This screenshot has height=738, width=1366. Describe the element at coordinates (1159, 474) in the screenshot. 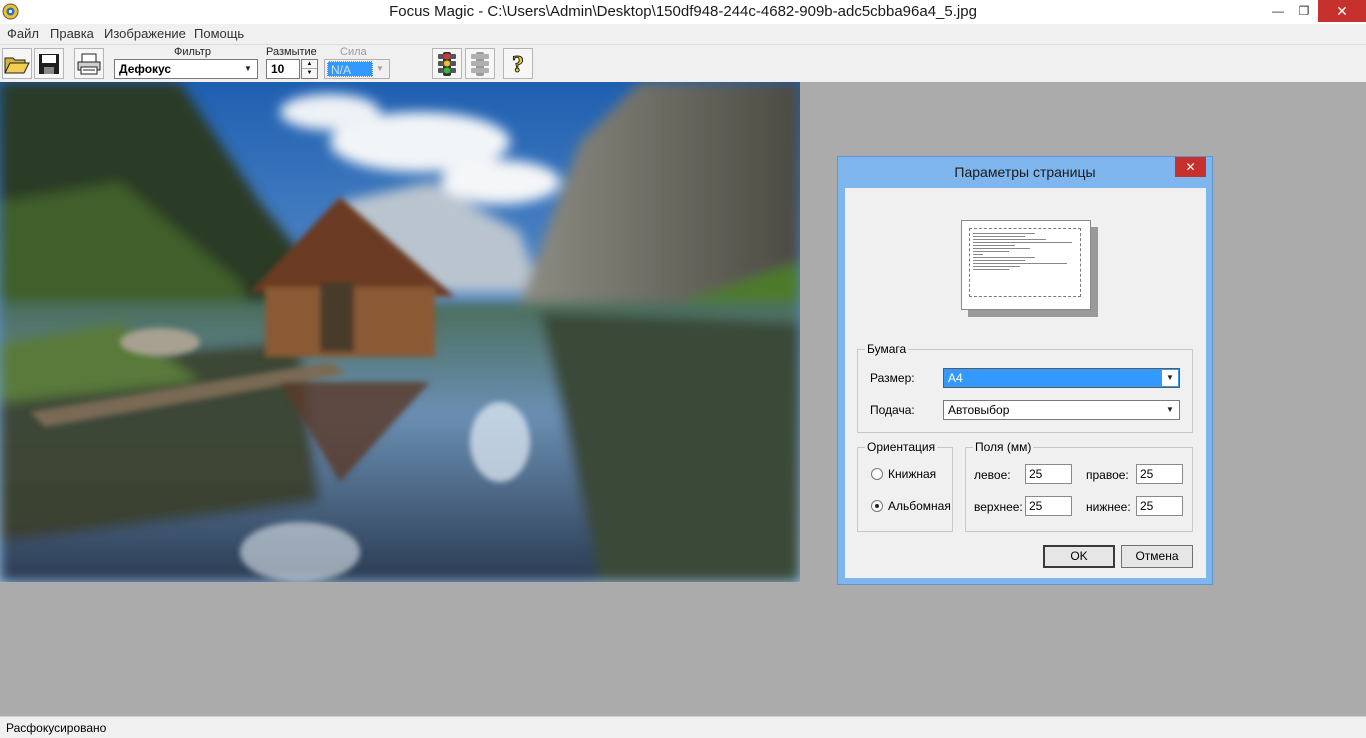

I see `margin-right-input: 25` at that location.